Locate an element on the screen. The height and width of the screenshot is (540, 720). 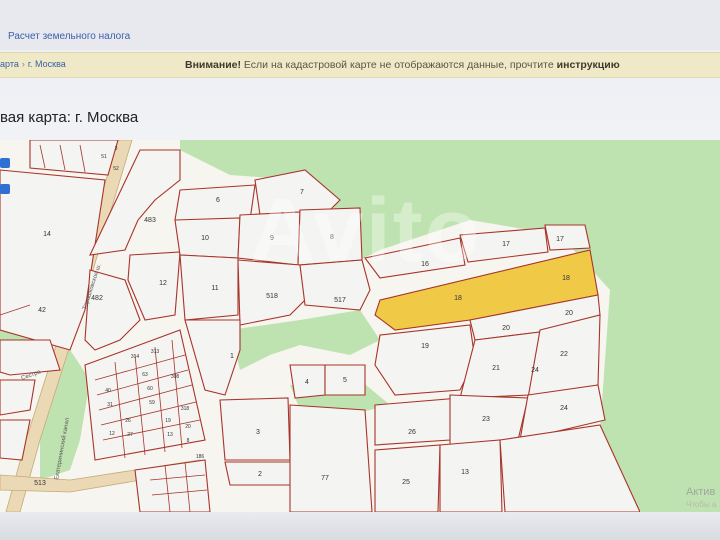
plot-label: 314 is located at coordinates (135, 357).